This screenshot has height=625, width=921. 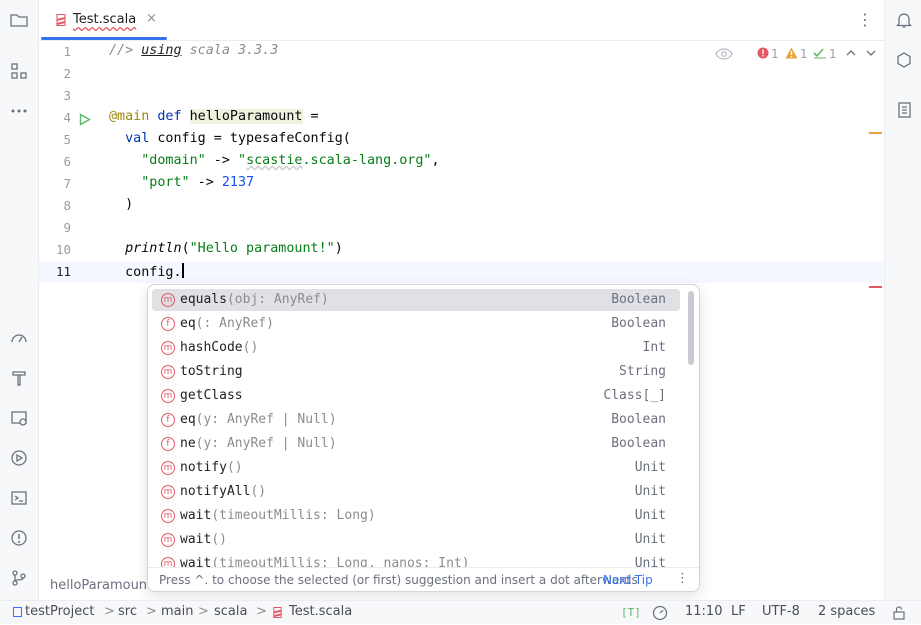 I want to click on completion-return-type: Class[_], so click(x=634, y=395).